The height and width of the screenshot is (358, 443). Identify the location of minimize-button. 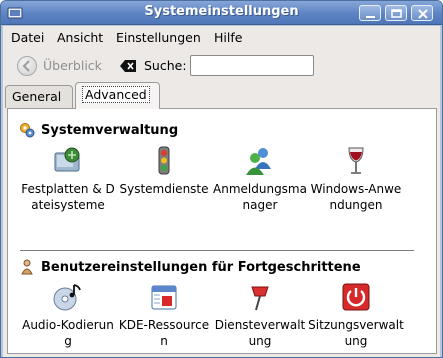
(370, 13).